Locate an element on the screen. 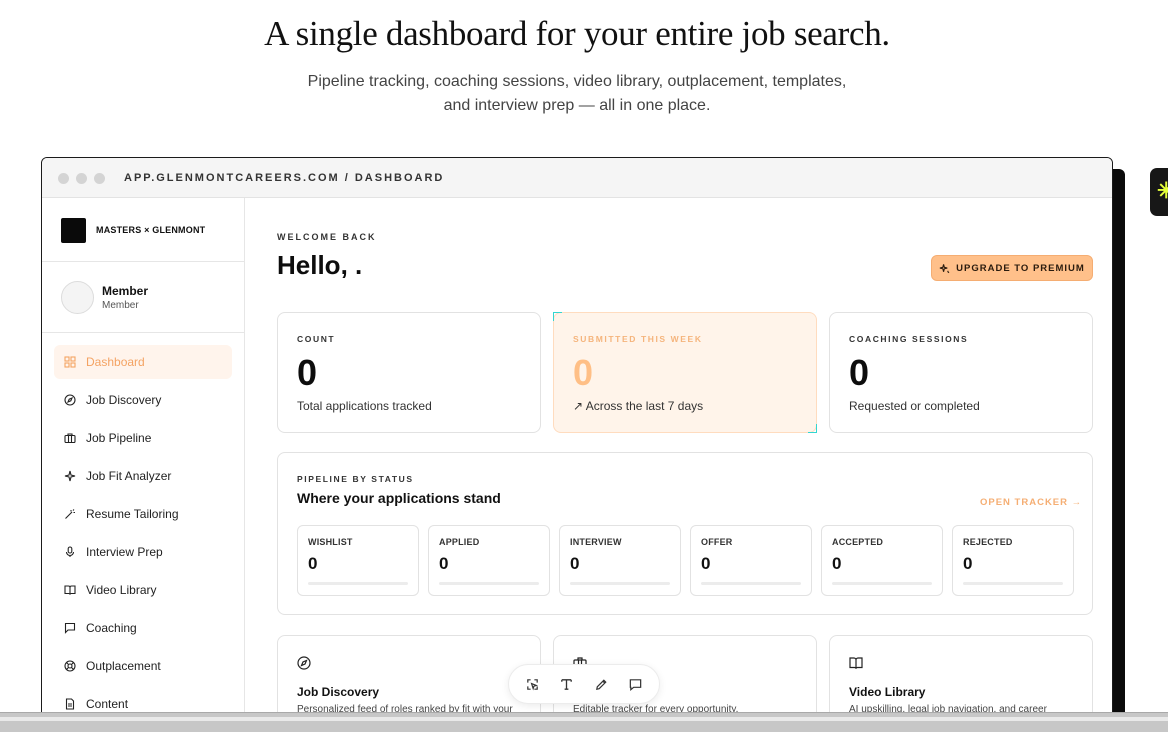 The width and height of the screenshot is (1168, 732). status-card-offer: OFFER 0 is located at coordinates (751, 560).